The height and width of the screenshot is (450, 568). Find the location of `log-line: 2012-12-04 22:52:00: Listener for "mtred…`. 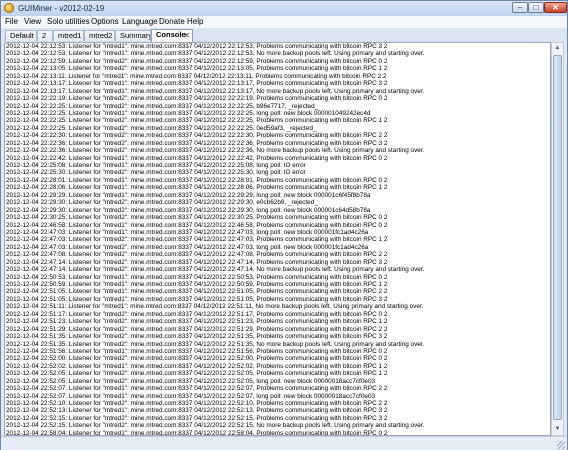

log-line: 2012-12-04 22:52:00: Listener for "mtred… is located at coordinates (197, 359).